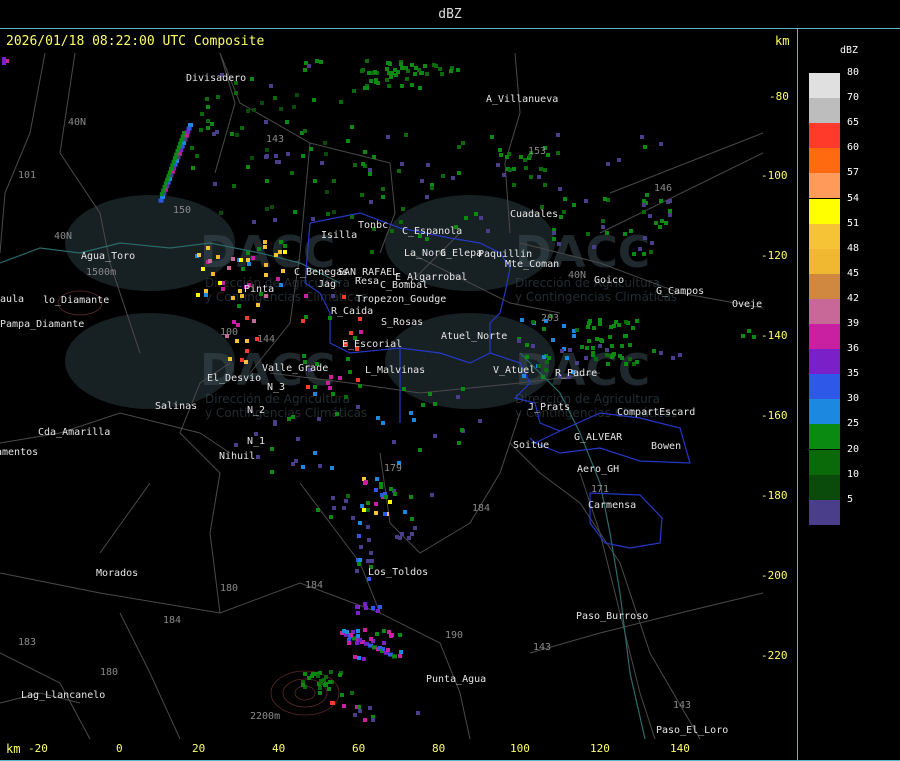  What do you see at coordinates (774, 335) in the screenshot?
I see `y-tick: -140` at bounding box center [774, 335].